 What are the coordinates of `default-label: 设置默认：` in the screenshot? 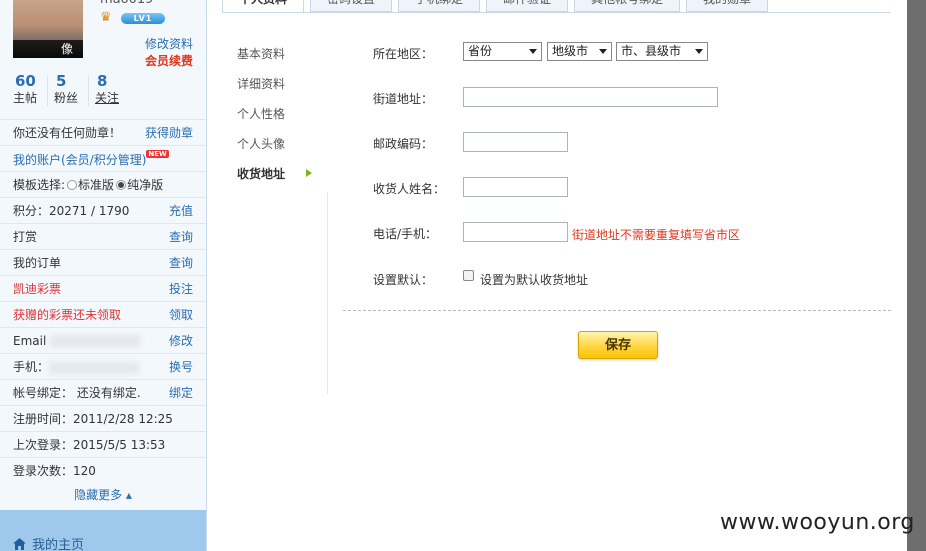 It's located at (403, 280).